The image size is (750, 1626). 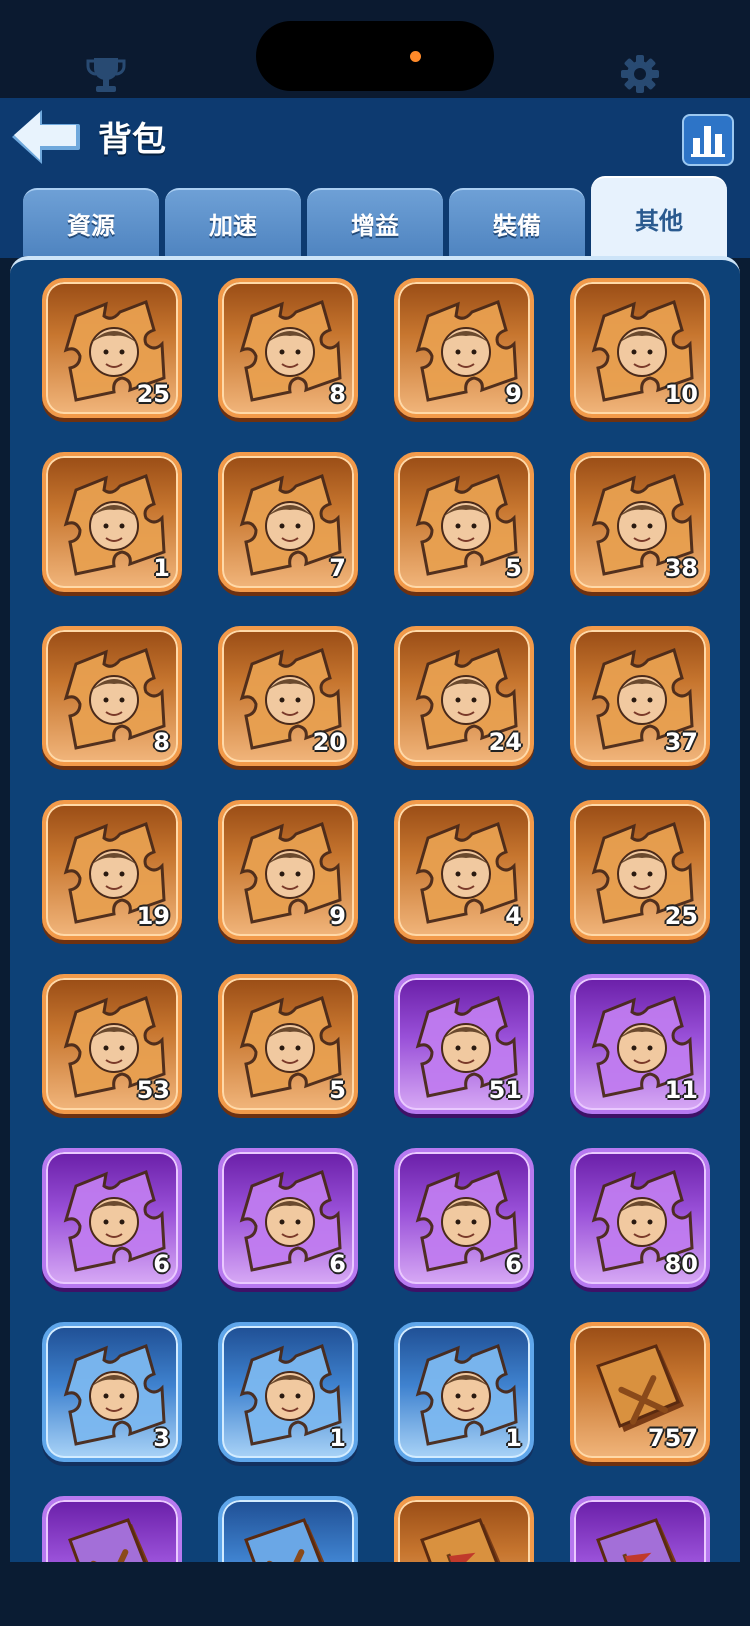 I want to click on inventory-item: 7, so click(x=288, y=522).